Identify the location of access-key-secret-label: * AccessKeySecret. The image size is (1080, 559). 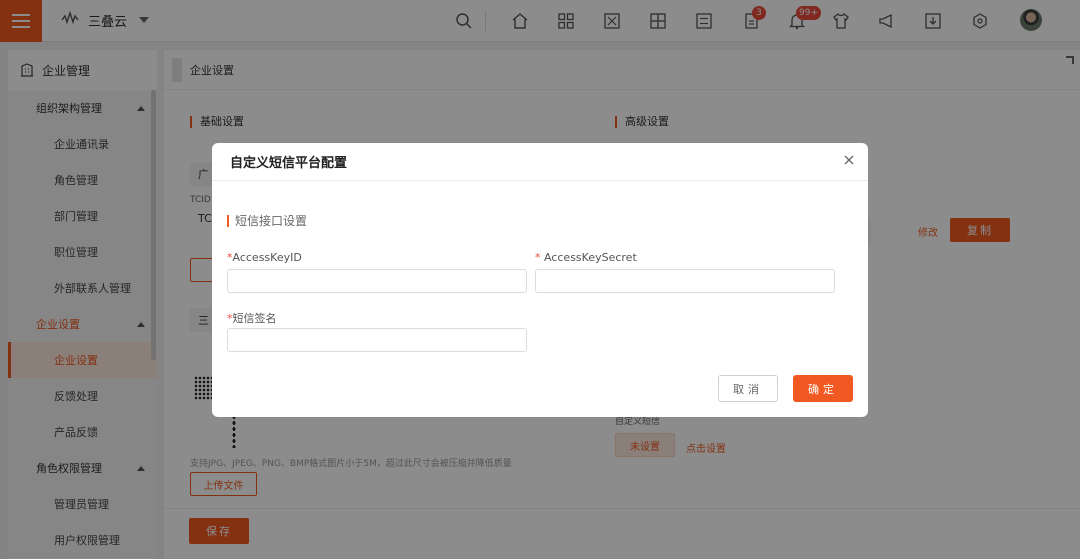
(586, 257).